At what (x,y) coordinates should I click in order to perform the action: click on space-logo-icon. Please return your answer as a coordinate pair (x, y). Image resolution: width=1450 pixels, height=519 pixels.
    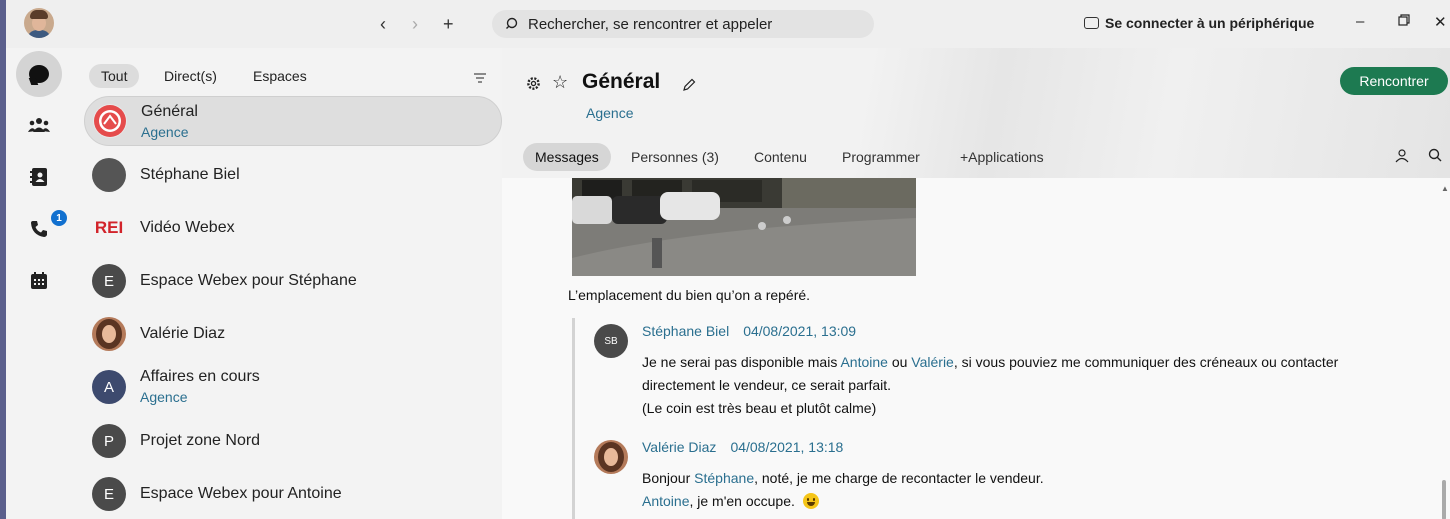
    Looking at the image, I should click on (110, 121).